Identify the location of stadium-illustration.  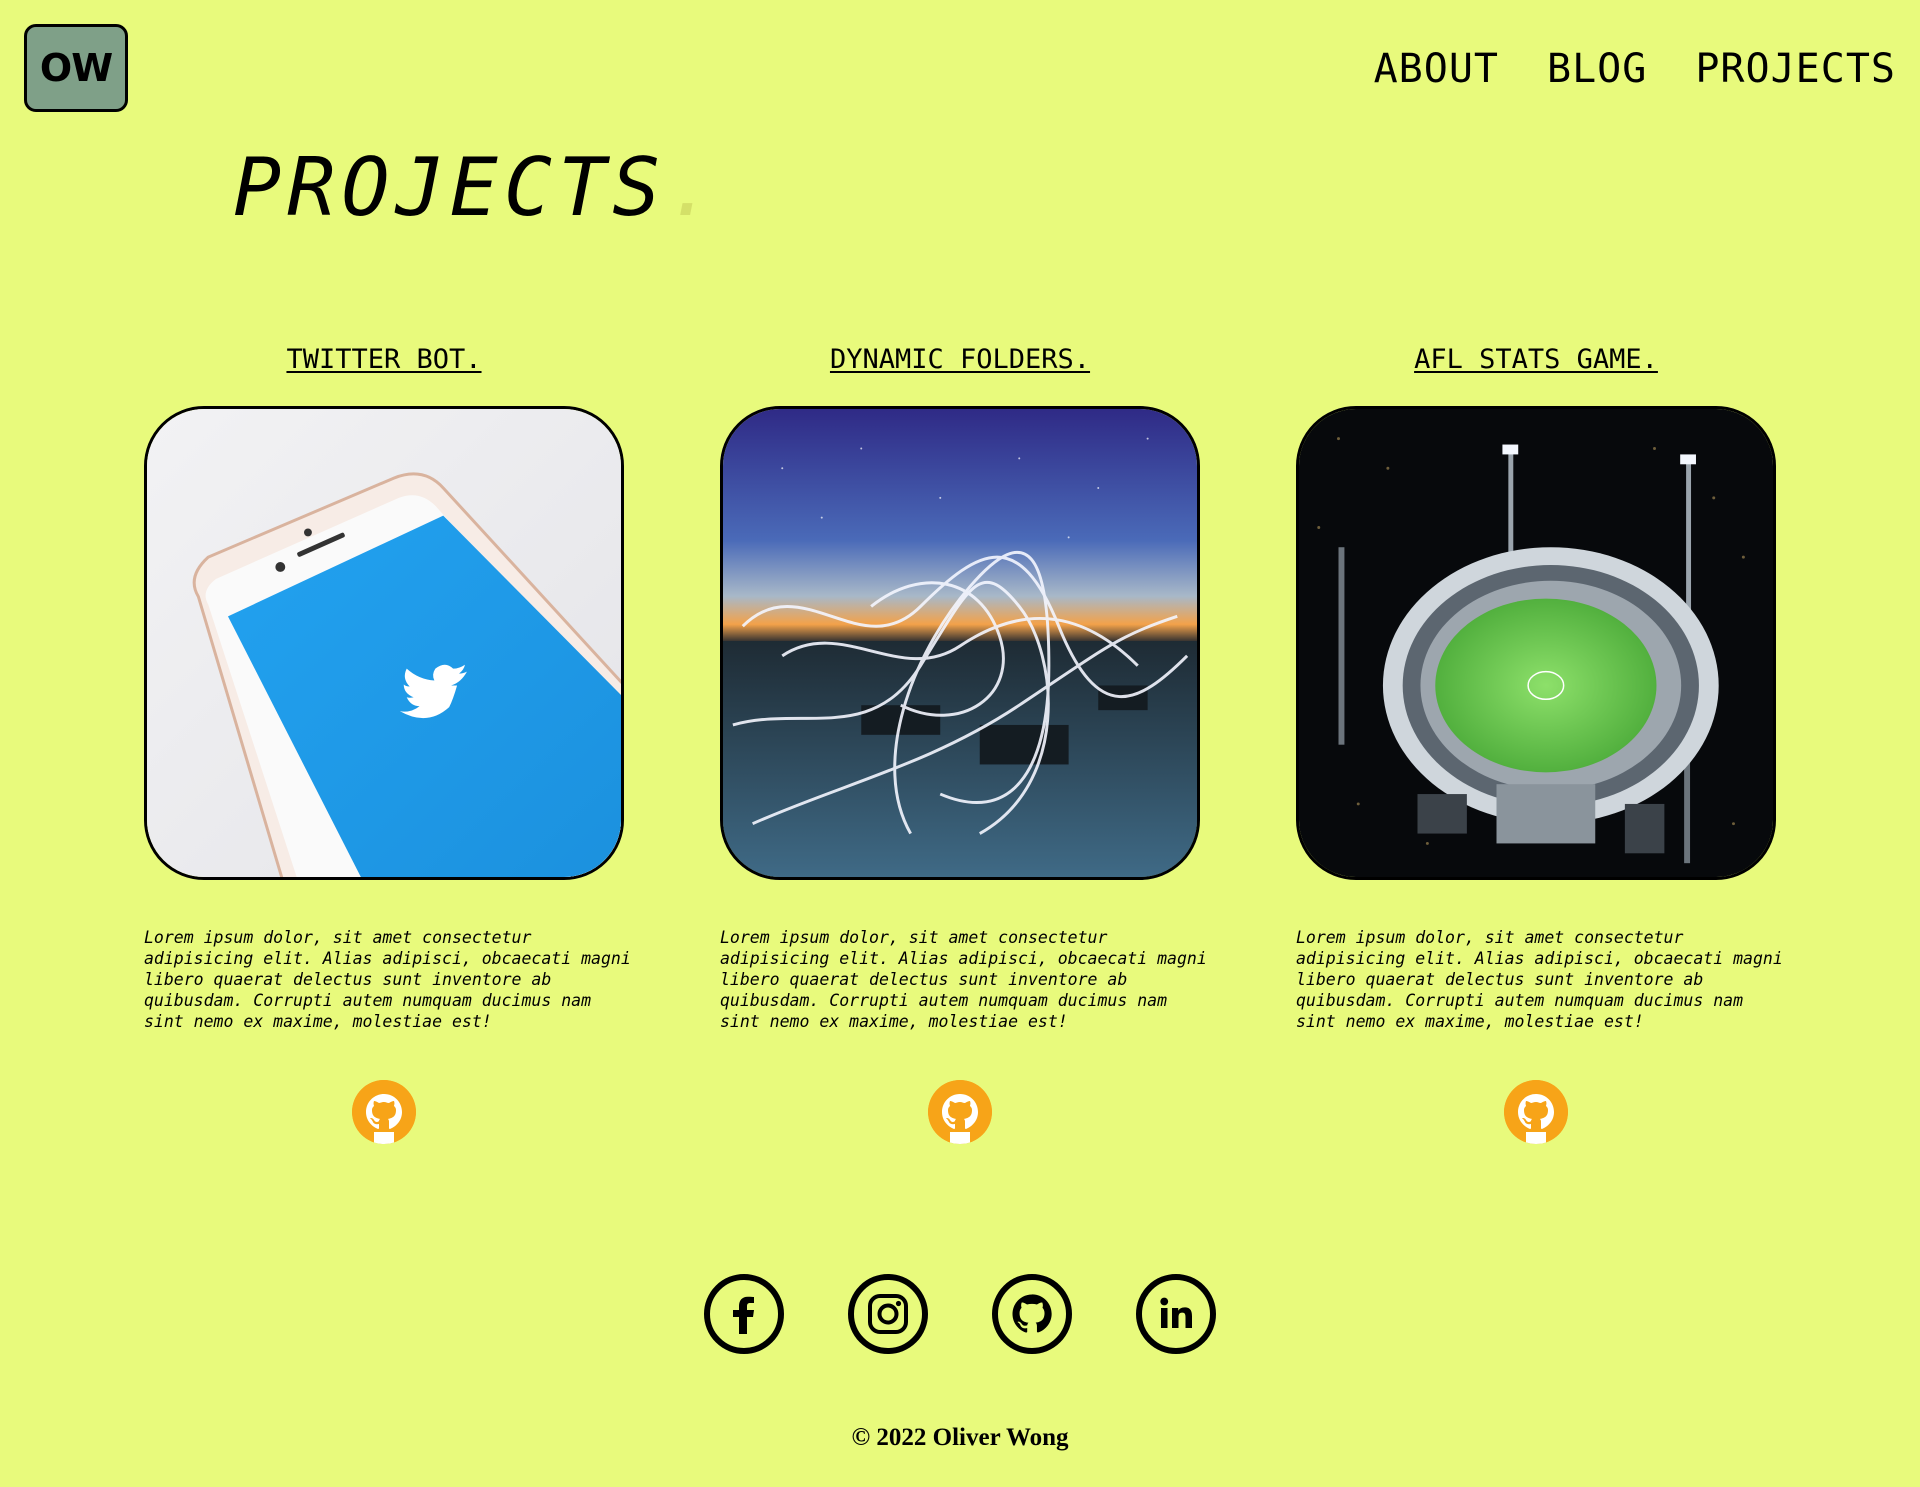
(1536, 643).